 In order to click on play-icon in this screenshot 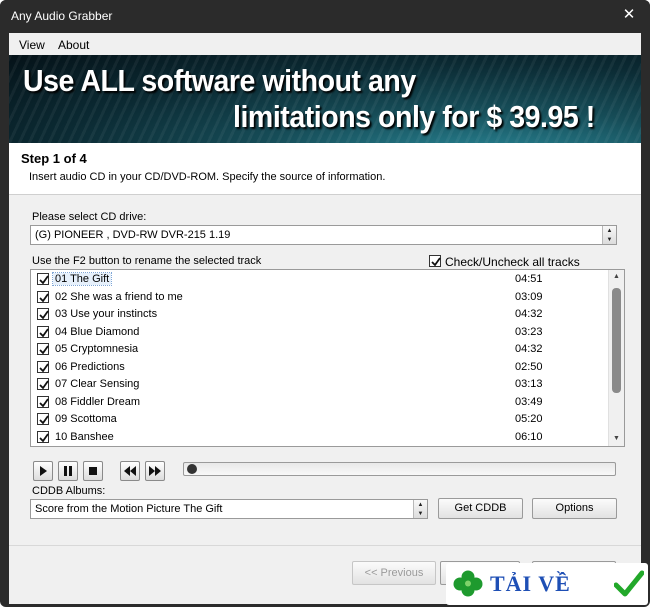, I will do `click(43, 471)`.